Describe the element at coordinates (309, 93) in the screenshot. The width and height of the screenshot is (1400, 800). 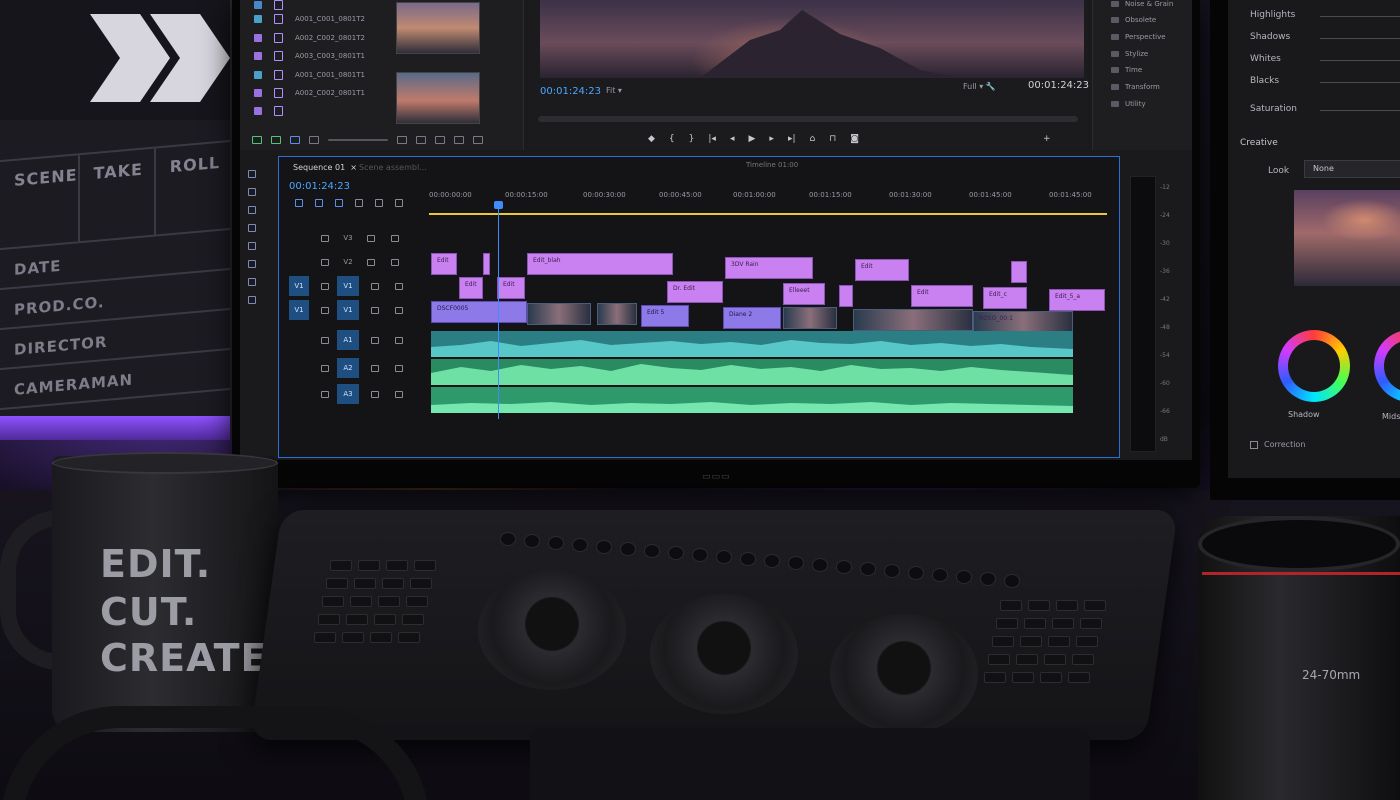
I see `project-item: A002_C002_0801T1` at that location.